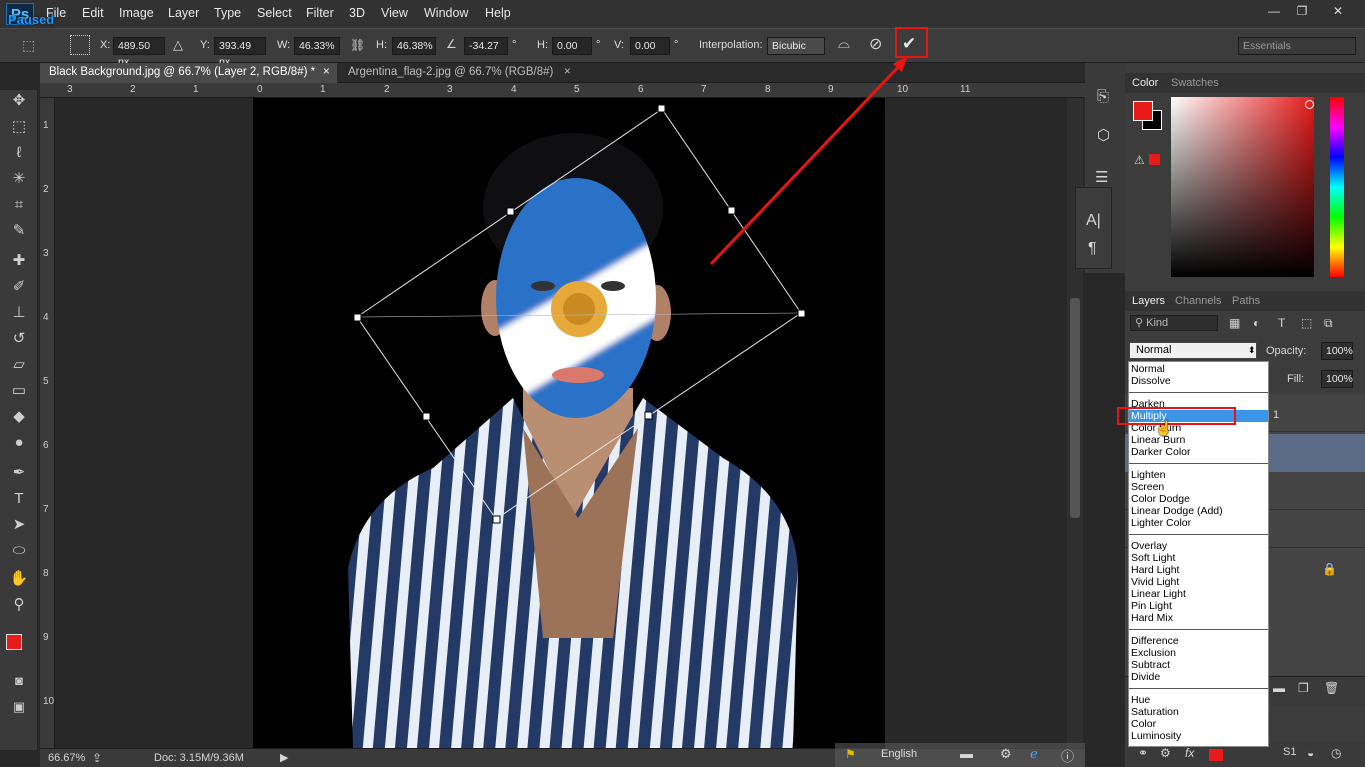 This screenshot has height=767, width=1365. Describe the element at coordinates (1242, 187) in the screenshot. I see `color-field` at that location.